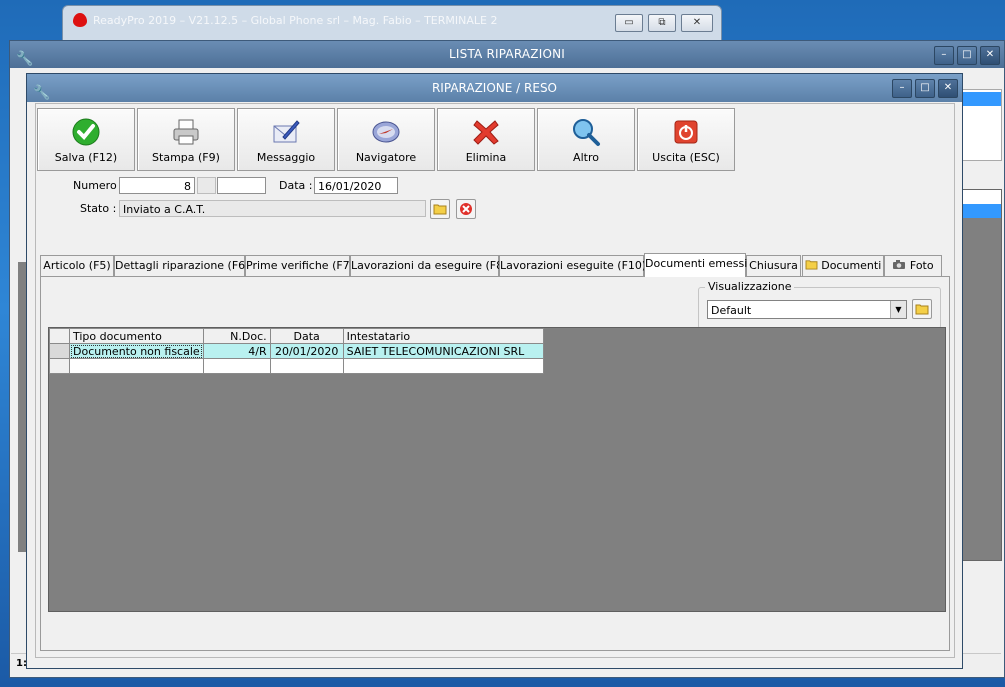 The image size is (1005, 687). What do you see at coordinates (286, 157) in the screenshot?
I see `messaggio-label: Messaggio` at bounding box center [286, 157].